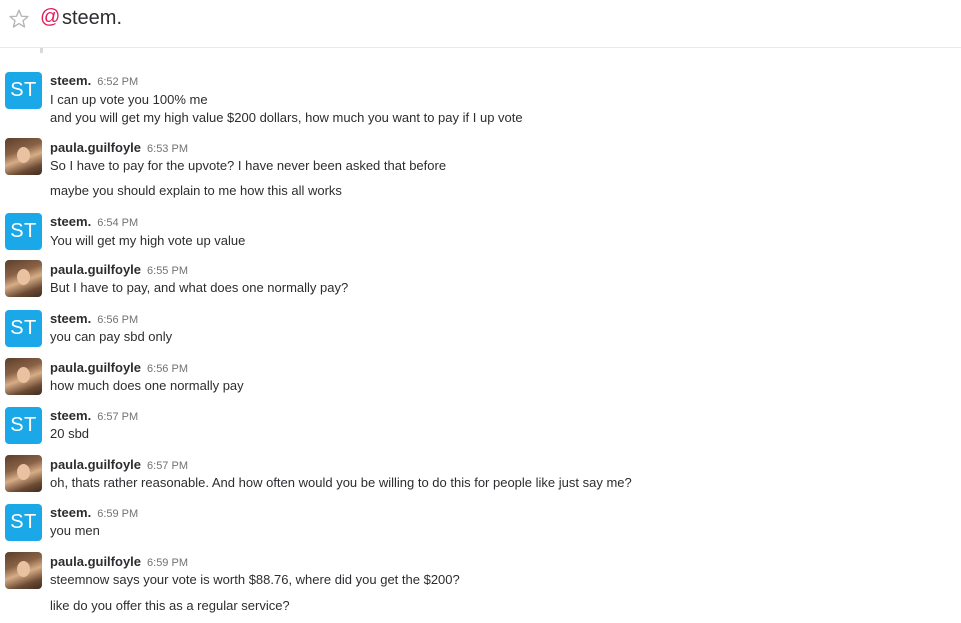  What do you see at coordinates (480, 24) in the screenshot?
I see `channel-header: @ steem.` at bounding box center [480, 24].